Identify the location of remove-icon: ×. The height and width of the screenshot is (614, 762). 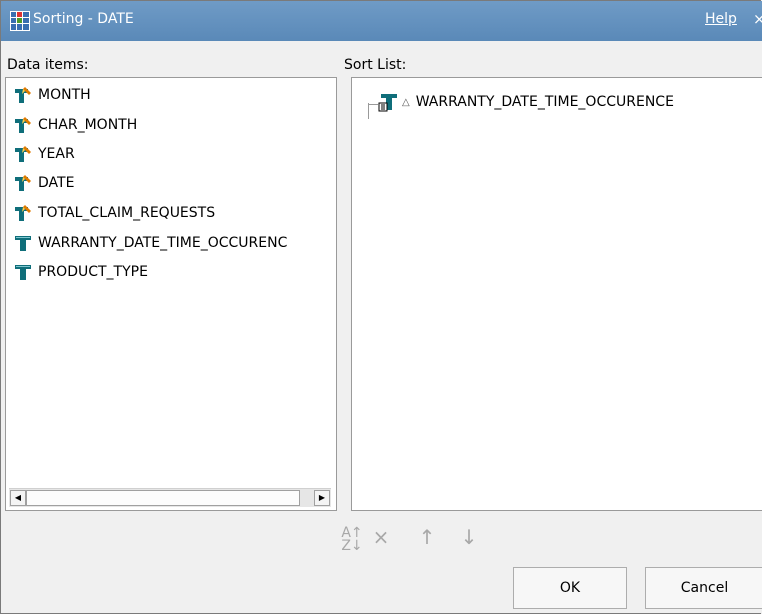
(381, 537).